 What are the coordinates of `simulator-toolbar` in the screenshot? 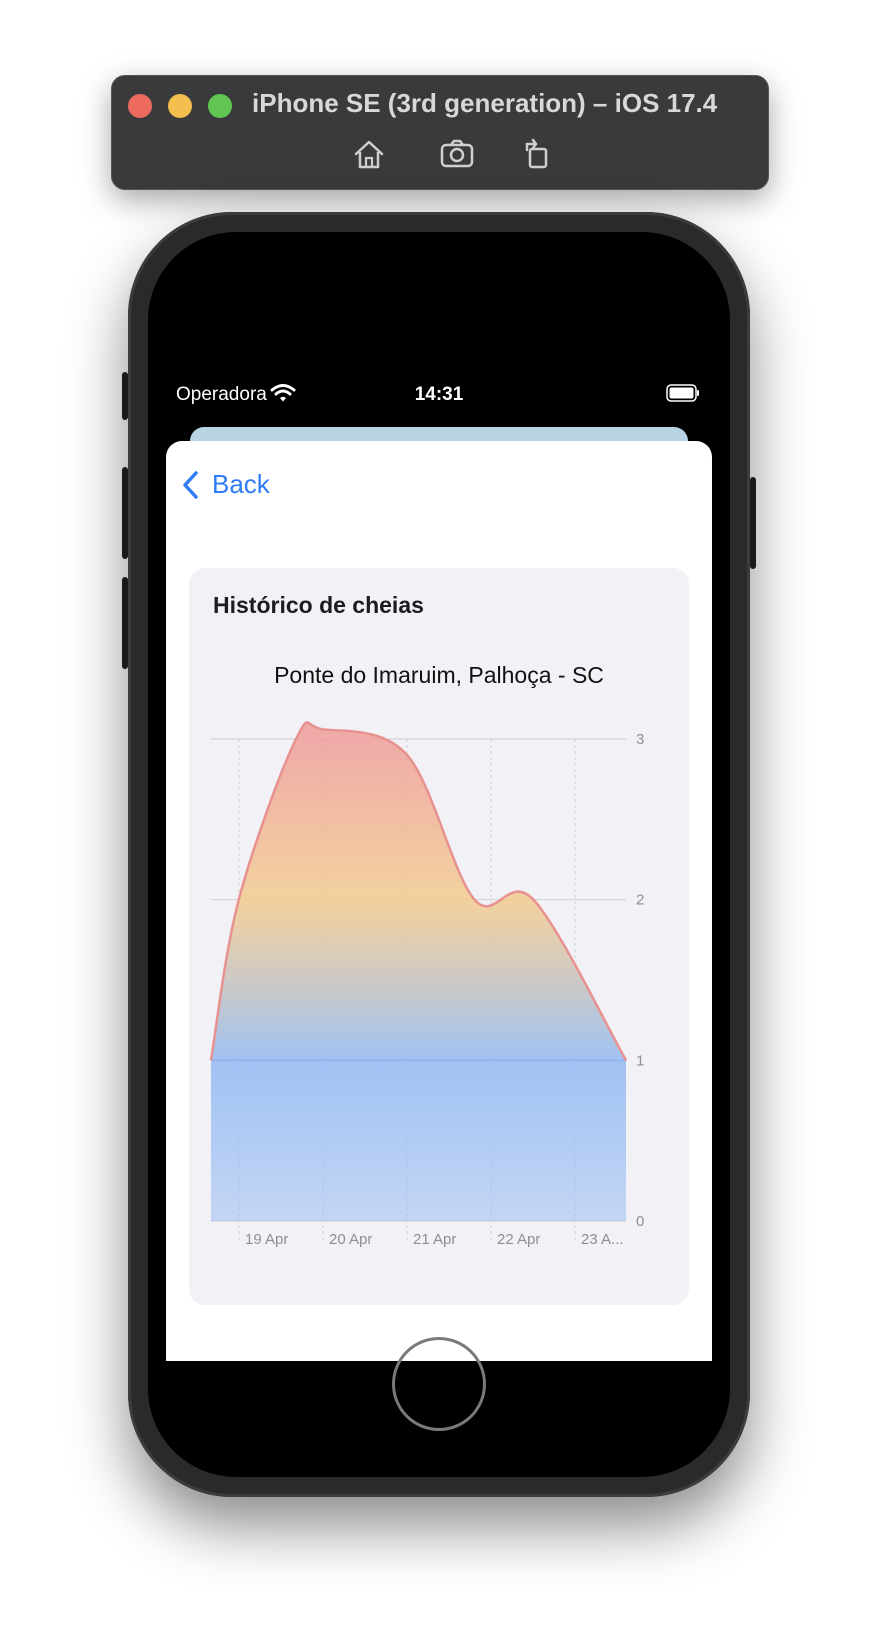 It's located at (440, 154).